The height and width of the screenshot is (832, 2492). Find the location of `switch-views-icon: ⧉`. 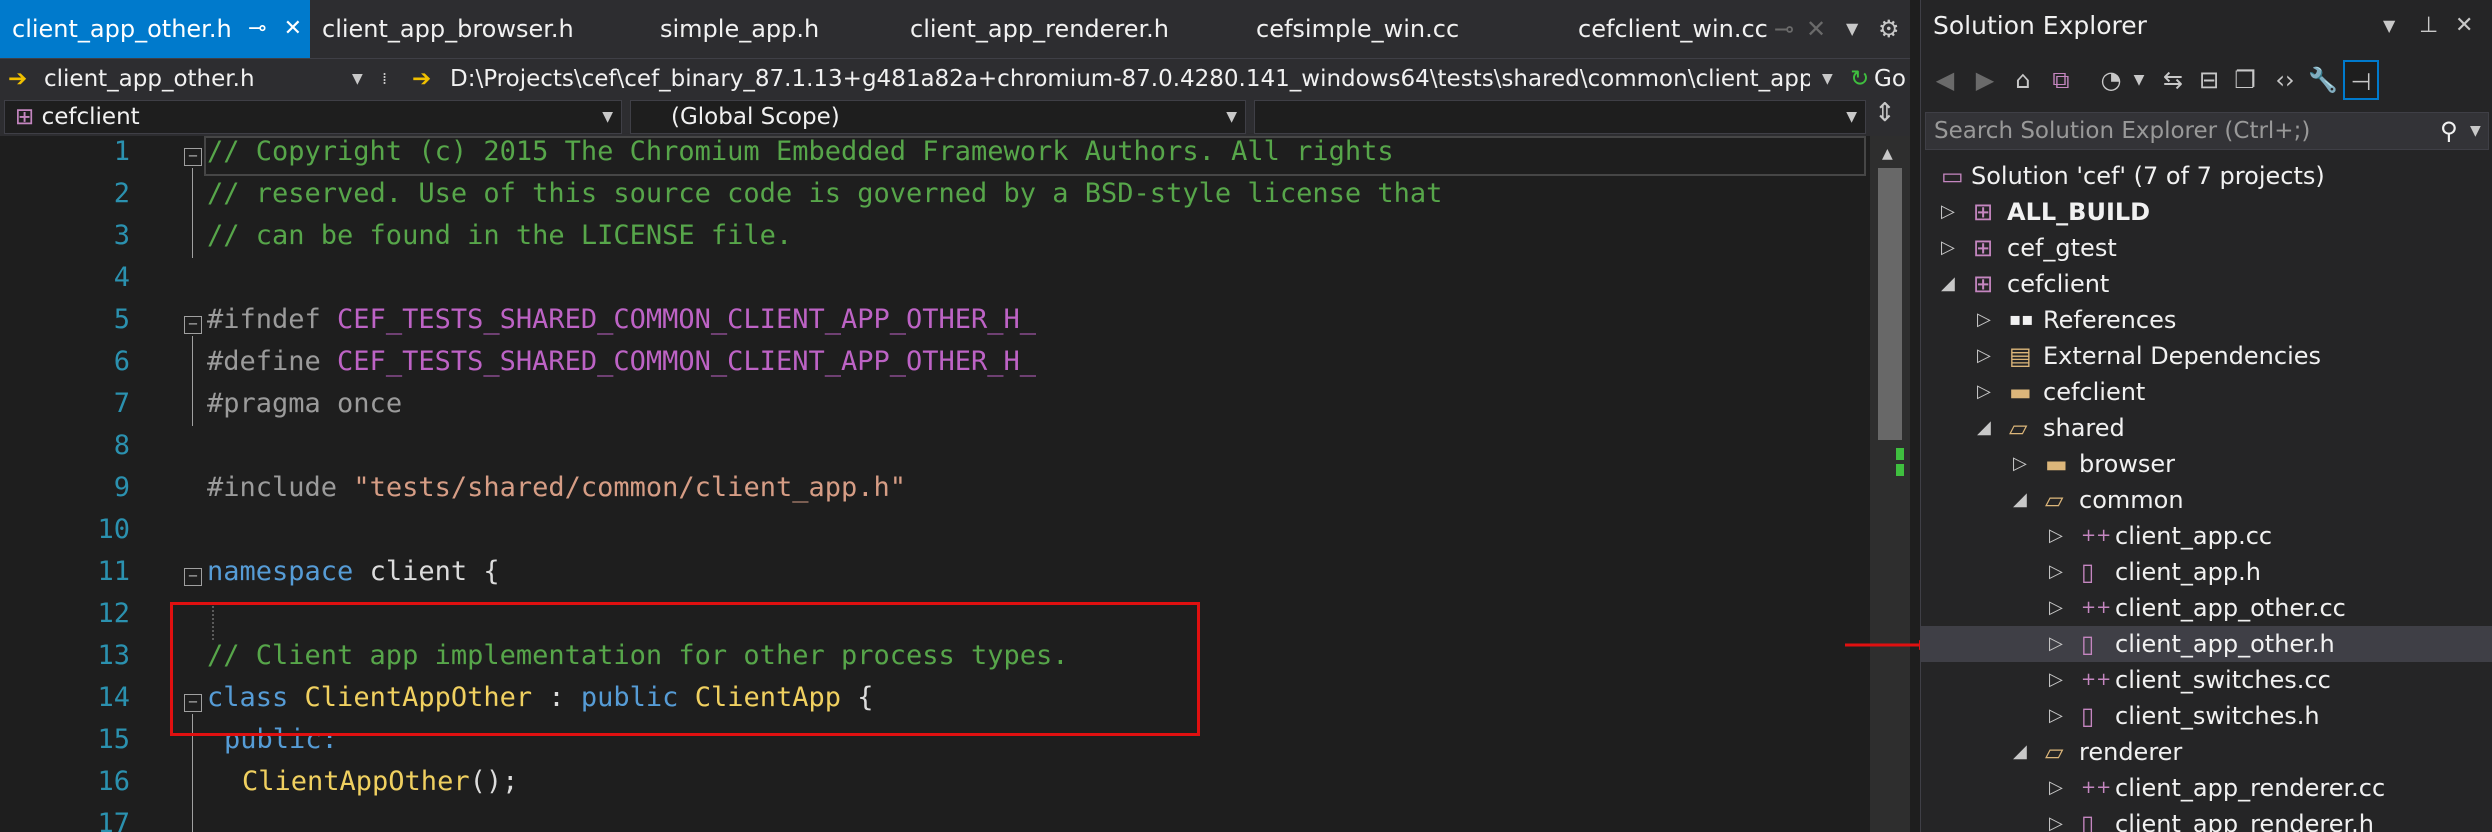

switch-views-icon: ⧉ is located at coordinates (2061, 80).